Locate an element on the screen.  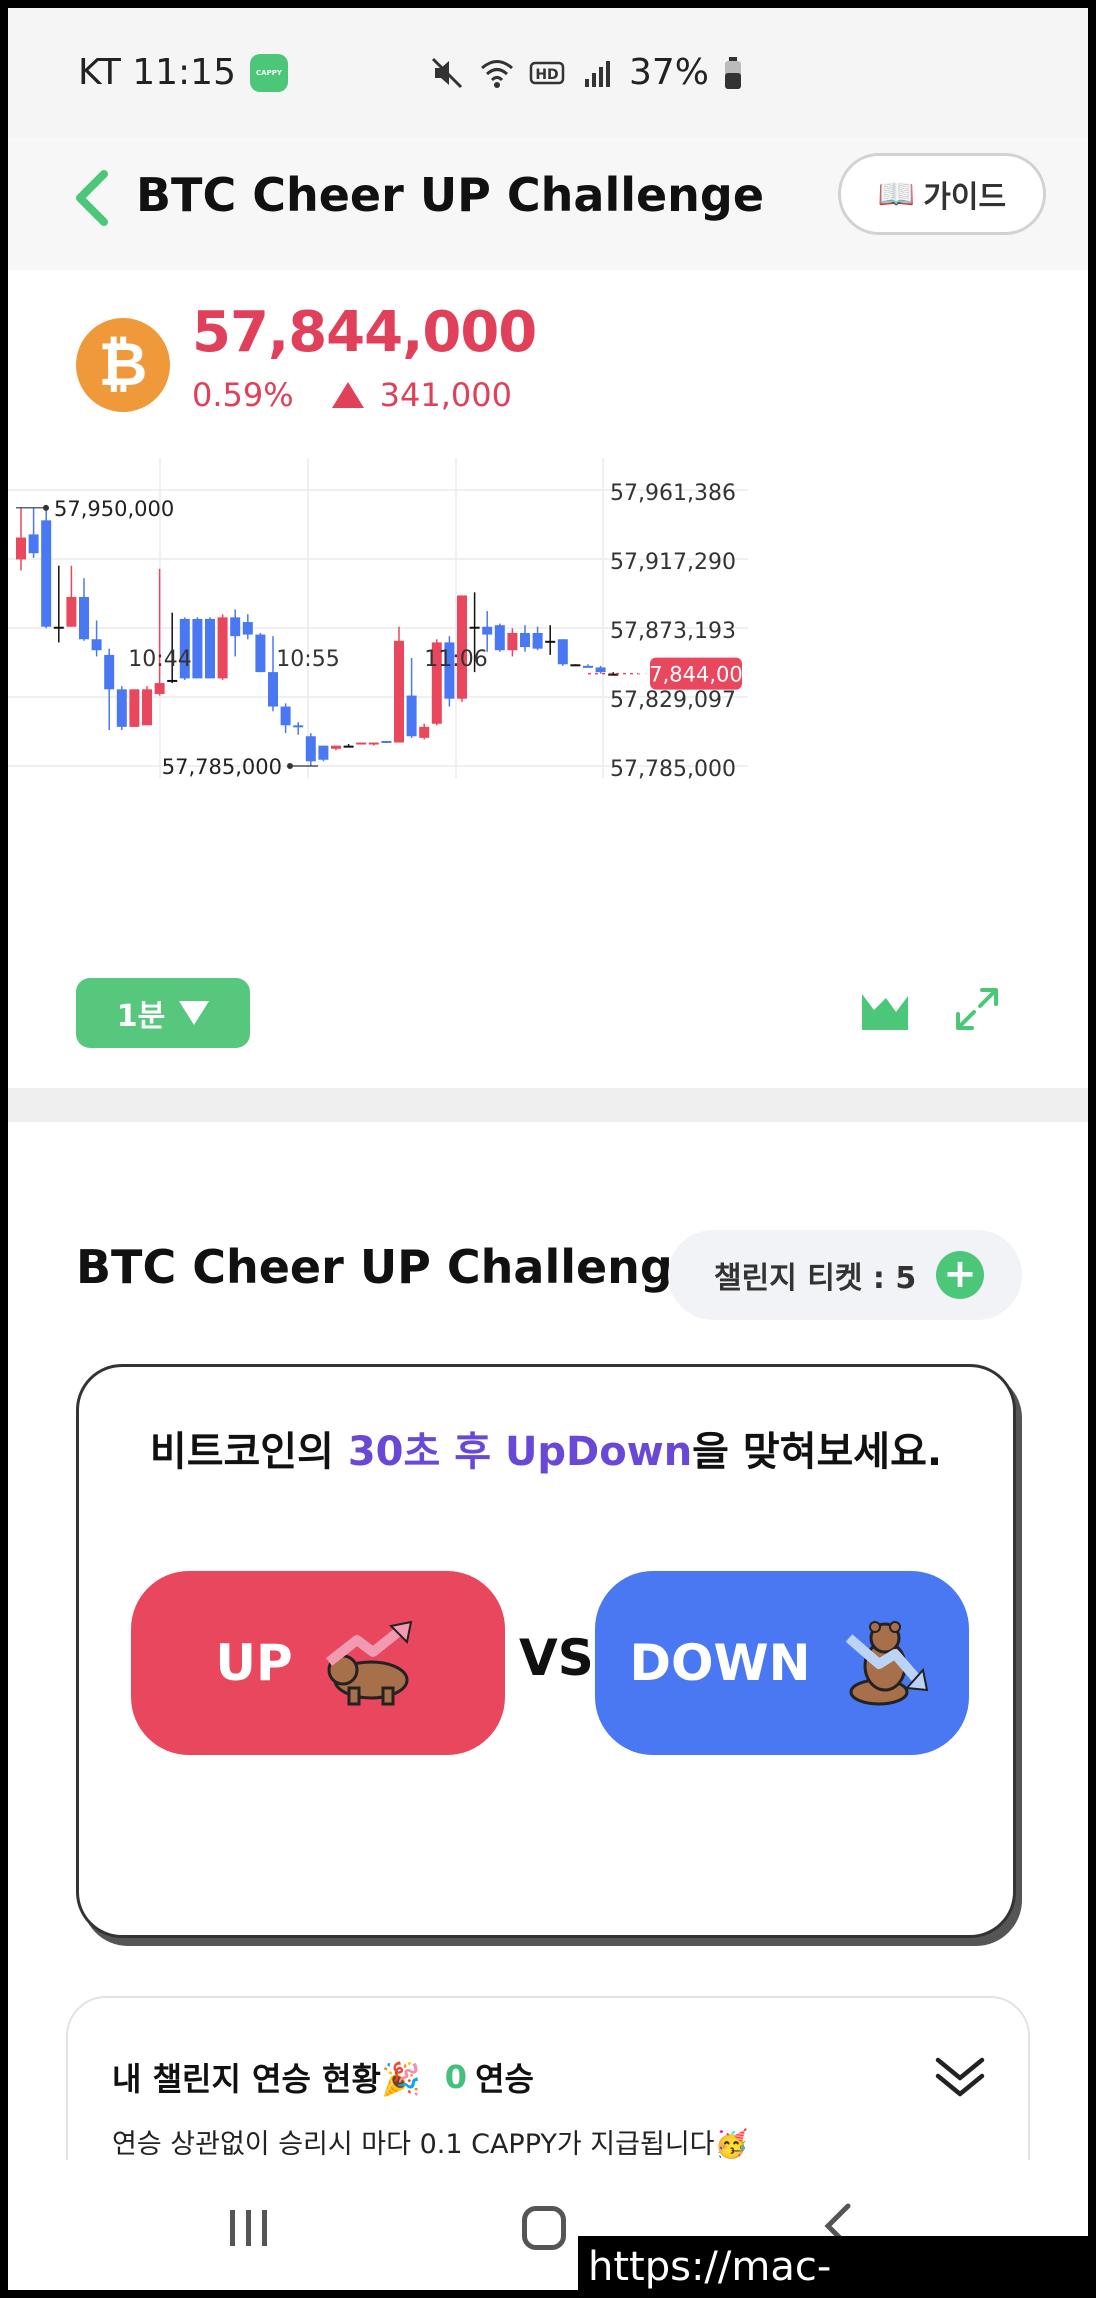
y-tick-label: 57,917,290 is located at coordinates (673, 562).